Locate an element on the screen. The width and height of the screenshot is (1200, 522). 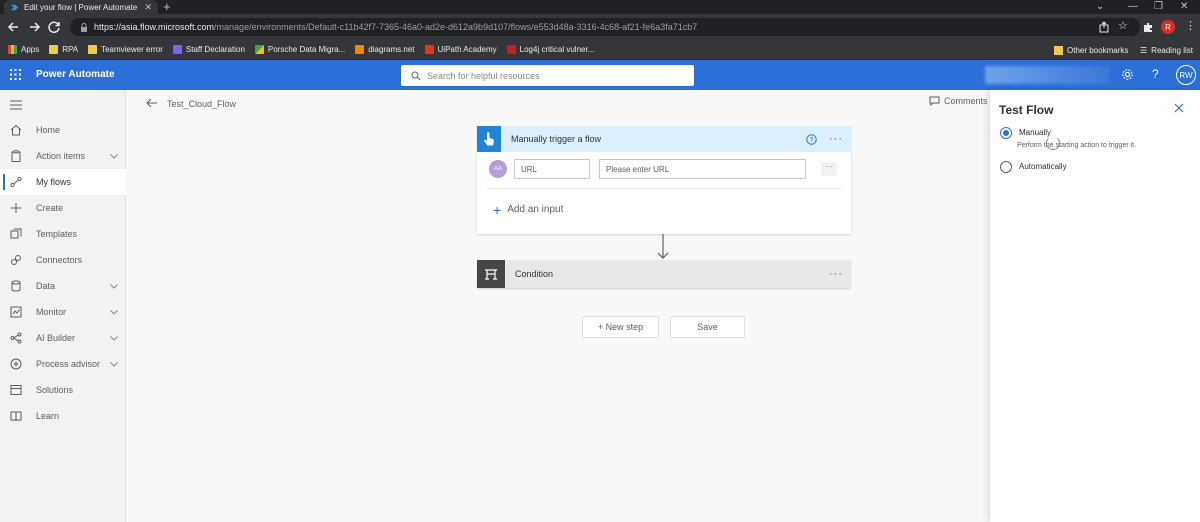
bookmark-teamviewer: Teamviewer error is located at coordinates (125, 49).